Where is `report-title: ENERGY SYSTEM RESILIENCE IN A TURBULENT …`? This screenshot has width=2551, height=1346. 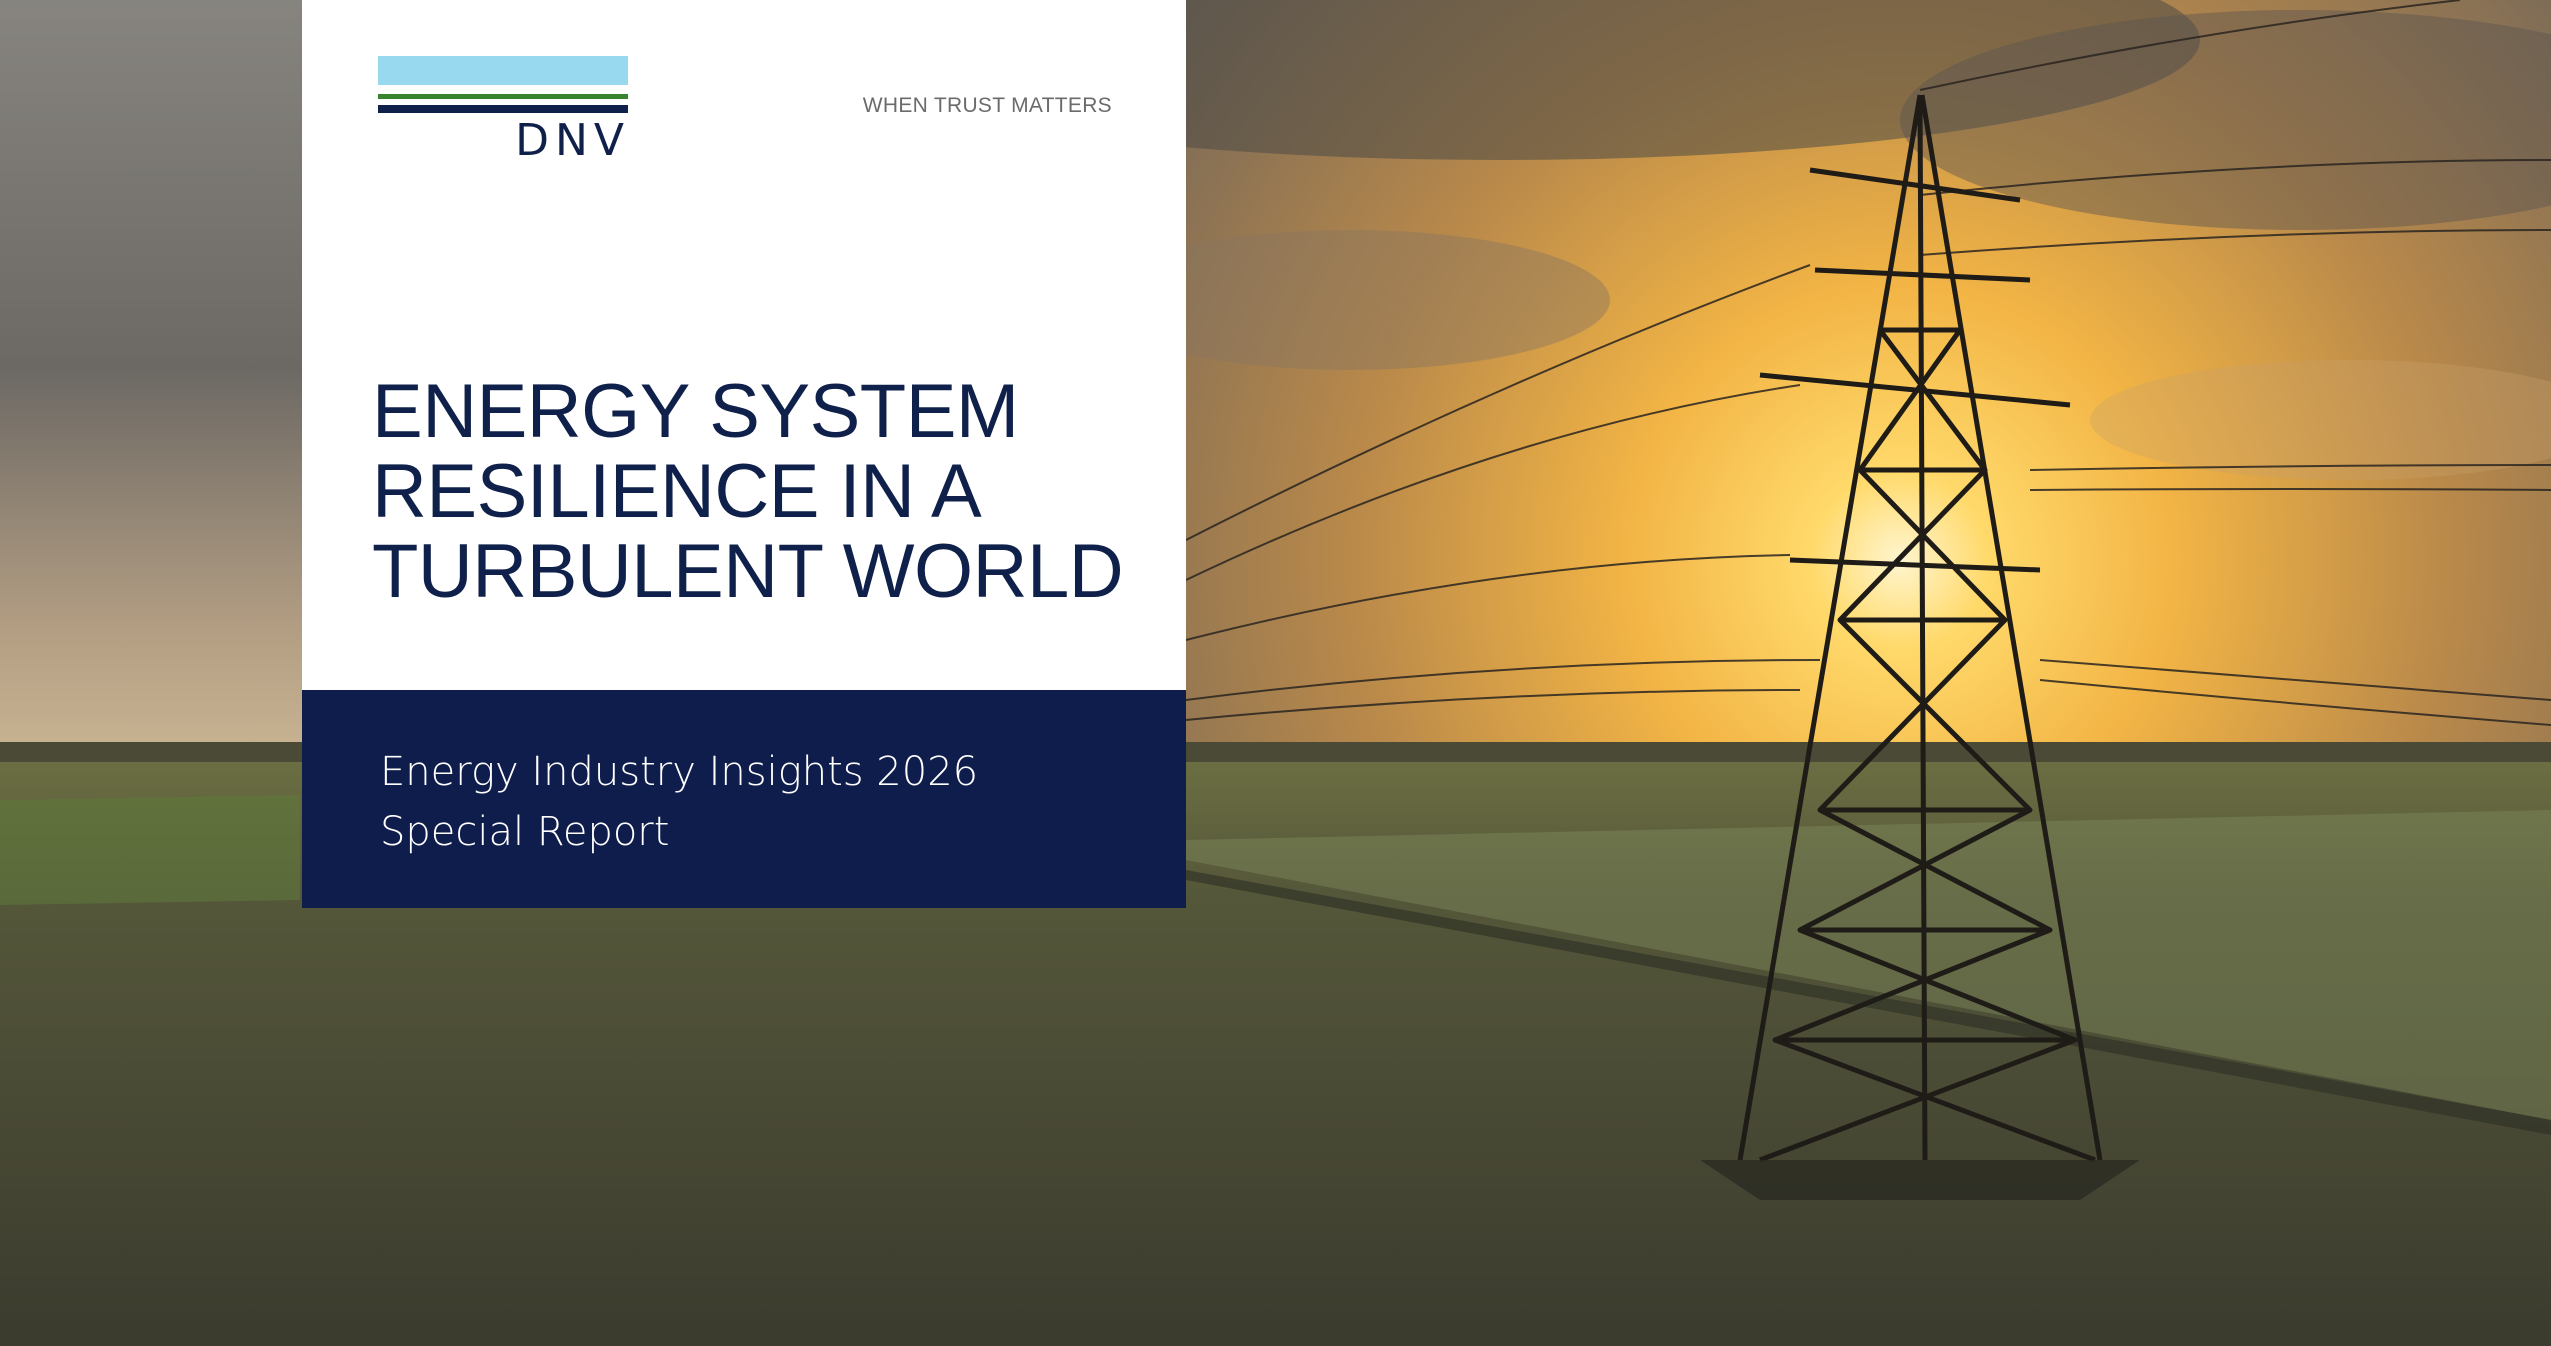 report-title: ENERGY SYSTEM RESILIENCE IN A TURBULENT … is located at coordinates (767, 492).